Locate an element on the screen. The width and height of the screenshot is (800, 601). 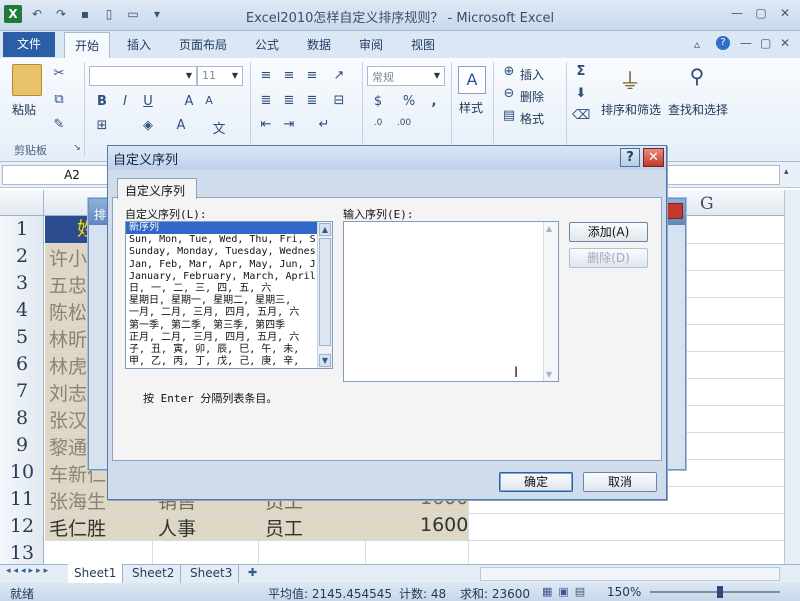
tab-view: 视图 is located at coordinates (423, 44).